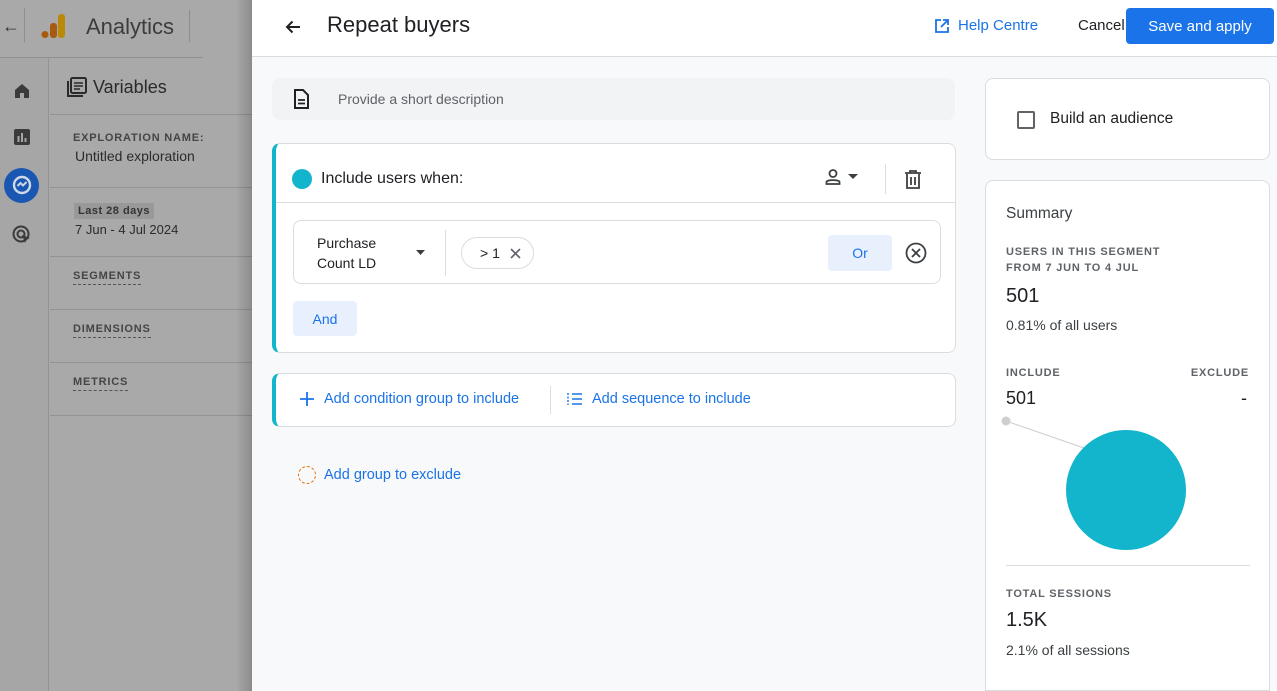 The height and width of the screenshot is (691, 1277). Describe the element at coordinates (1126, 490) in the screenshot. I see `pie-slice-include` at that location.